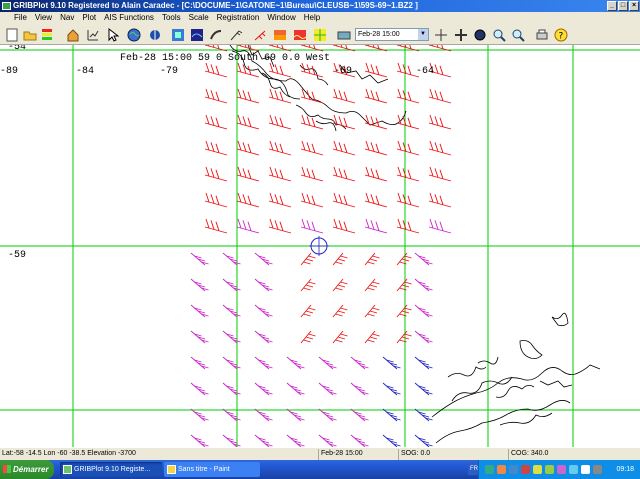  Describe the element at coordinates (612, 6) in the screenshot. I see `minimize-button: _` at that location.